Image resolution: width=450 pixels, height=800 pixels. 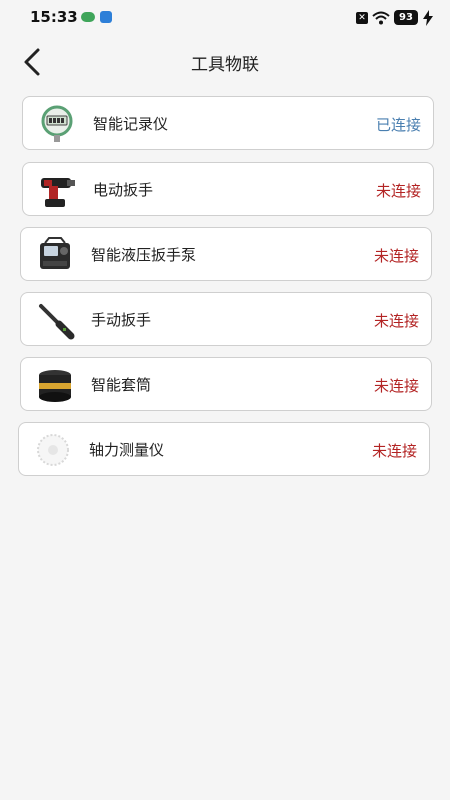 What do you see at coordinates (121, 320) in the screenshot?
I see `tool-name: 手动扳手` at bounding box center [121, 320].